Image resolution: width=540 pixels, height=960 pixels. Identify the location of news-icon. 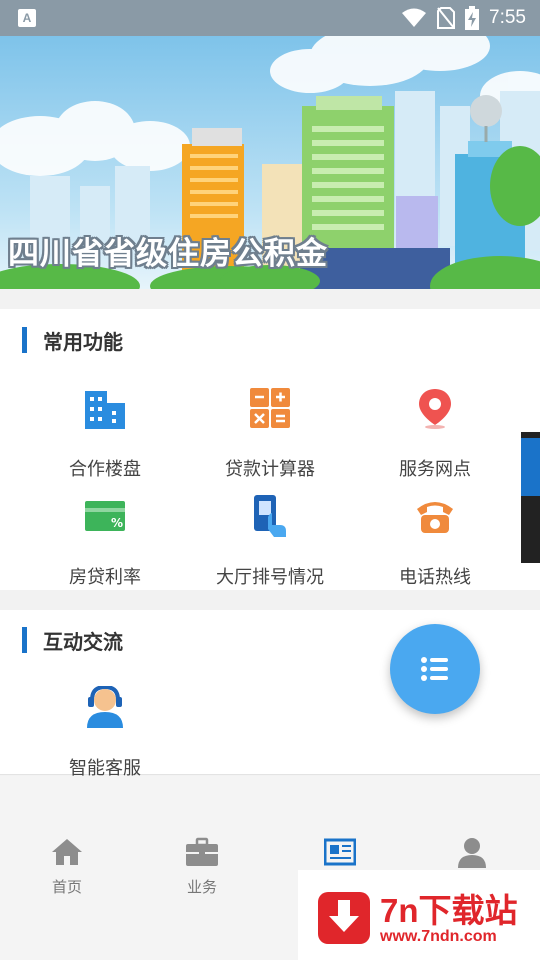
(340, 852).